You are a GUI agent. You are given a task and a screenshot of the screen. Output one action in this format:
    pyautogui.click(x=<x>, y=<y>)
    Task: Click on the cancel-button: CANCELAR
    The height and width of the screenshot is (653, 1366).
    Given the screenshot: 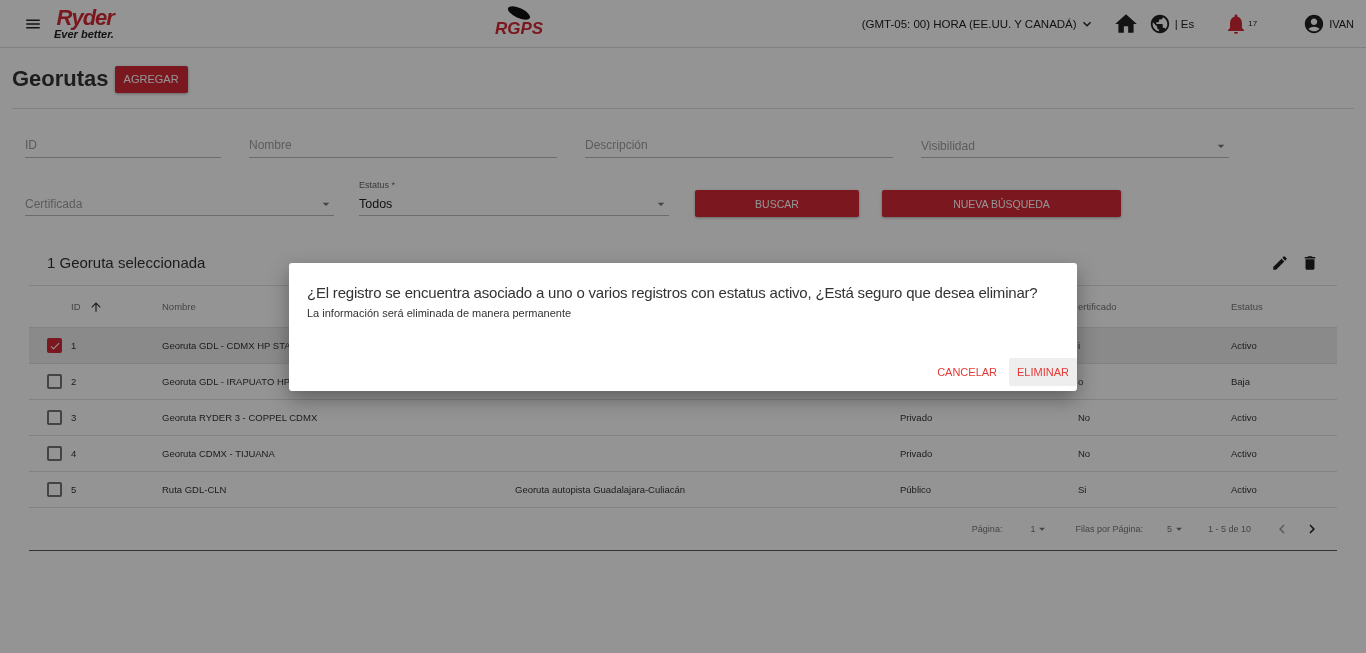 What is the action you would take?
    pyautogui.click(x=967, y=372)
    